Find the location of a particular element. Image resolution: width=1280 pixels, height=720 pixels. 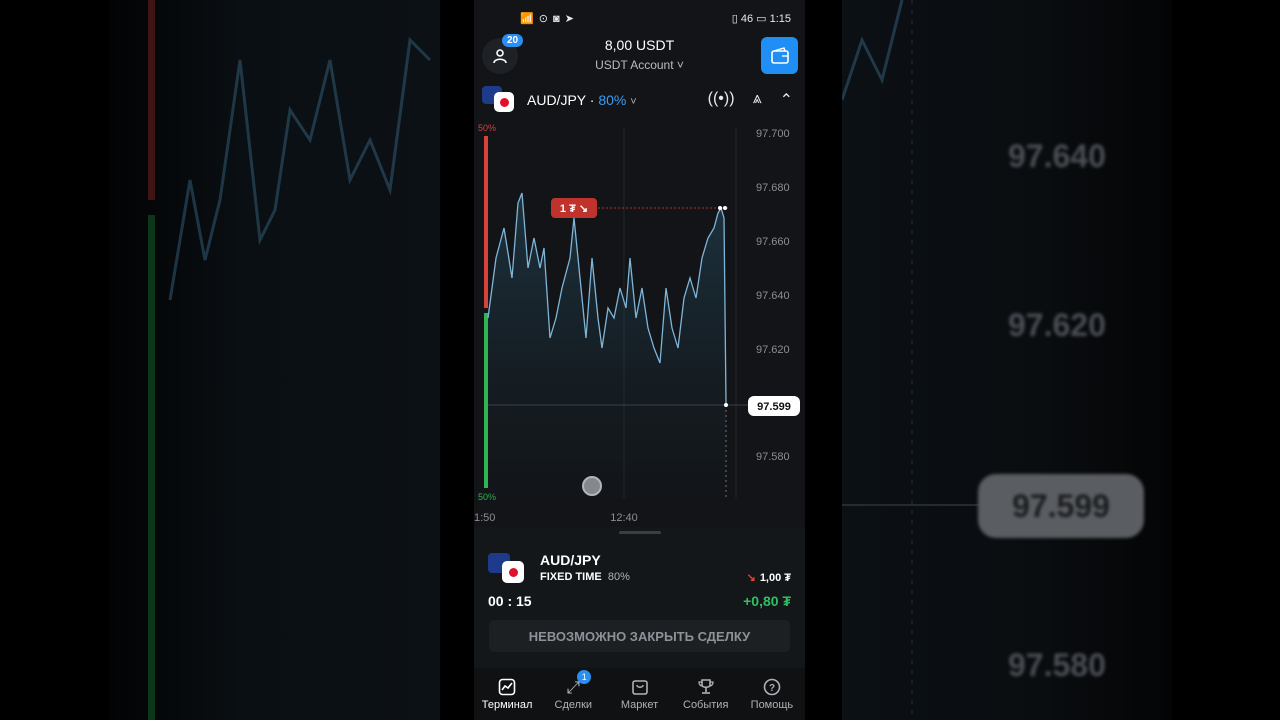

drawing-tools-icon: ⩓ is located at coordinates (757, 100).